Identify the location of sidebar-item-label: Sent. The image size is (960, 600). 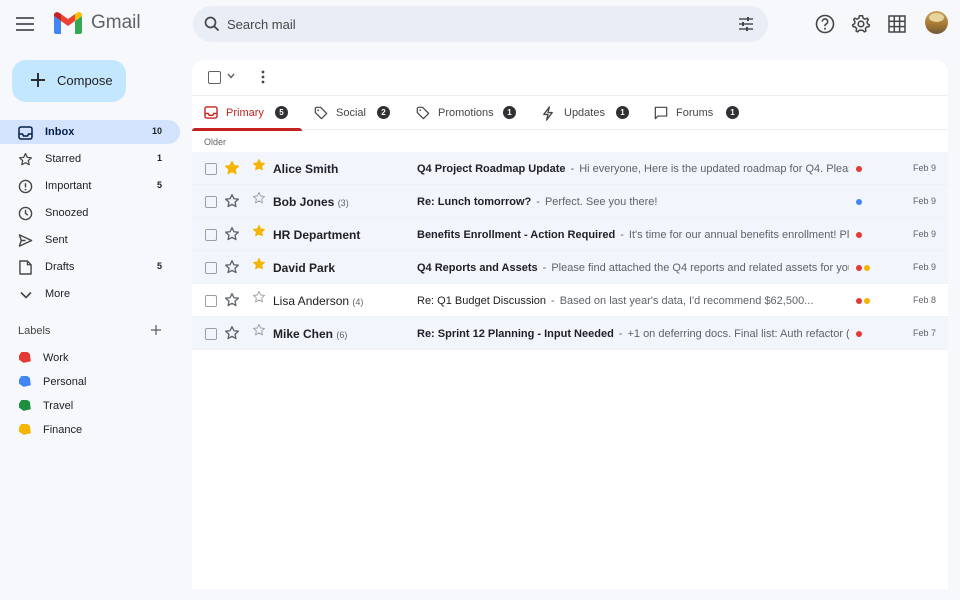
(56, 240).